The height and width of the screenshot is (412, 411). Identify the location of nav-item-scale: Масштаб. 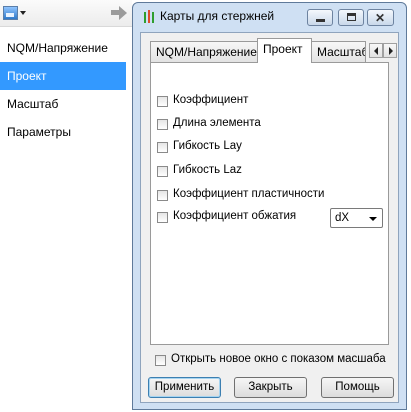
(63, 104).